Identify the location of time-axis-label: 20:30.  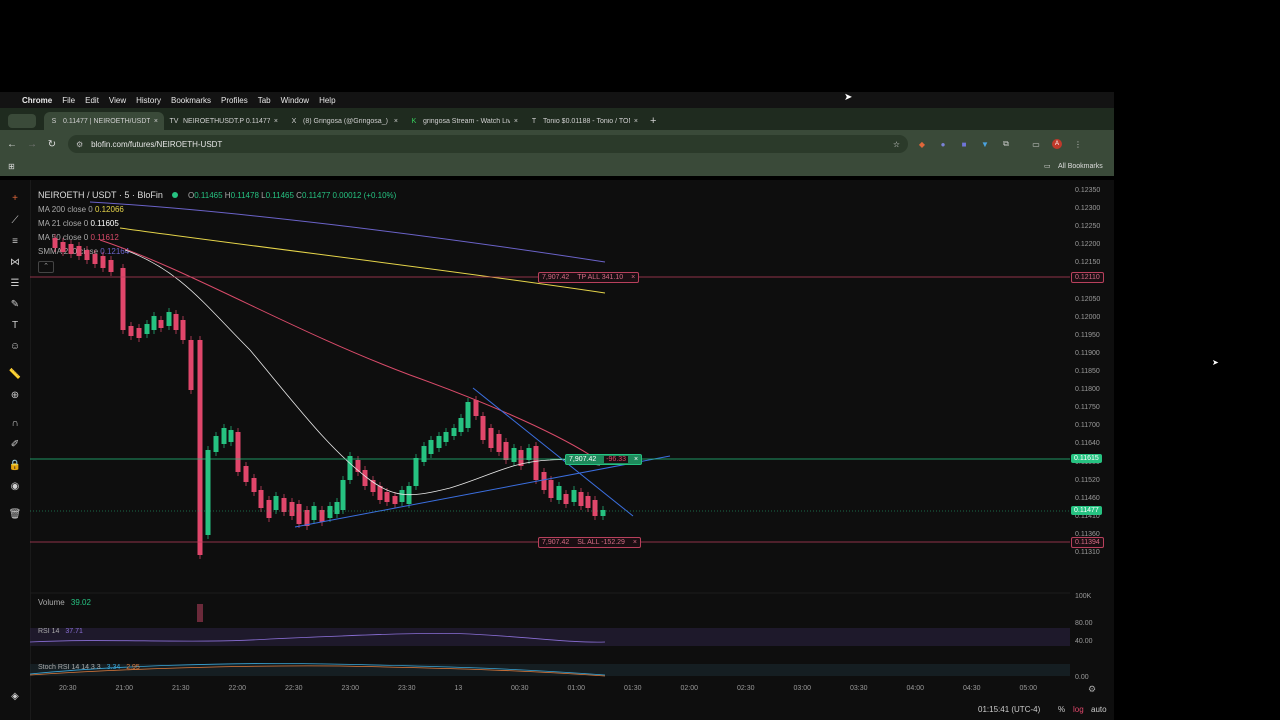
(68, 688).